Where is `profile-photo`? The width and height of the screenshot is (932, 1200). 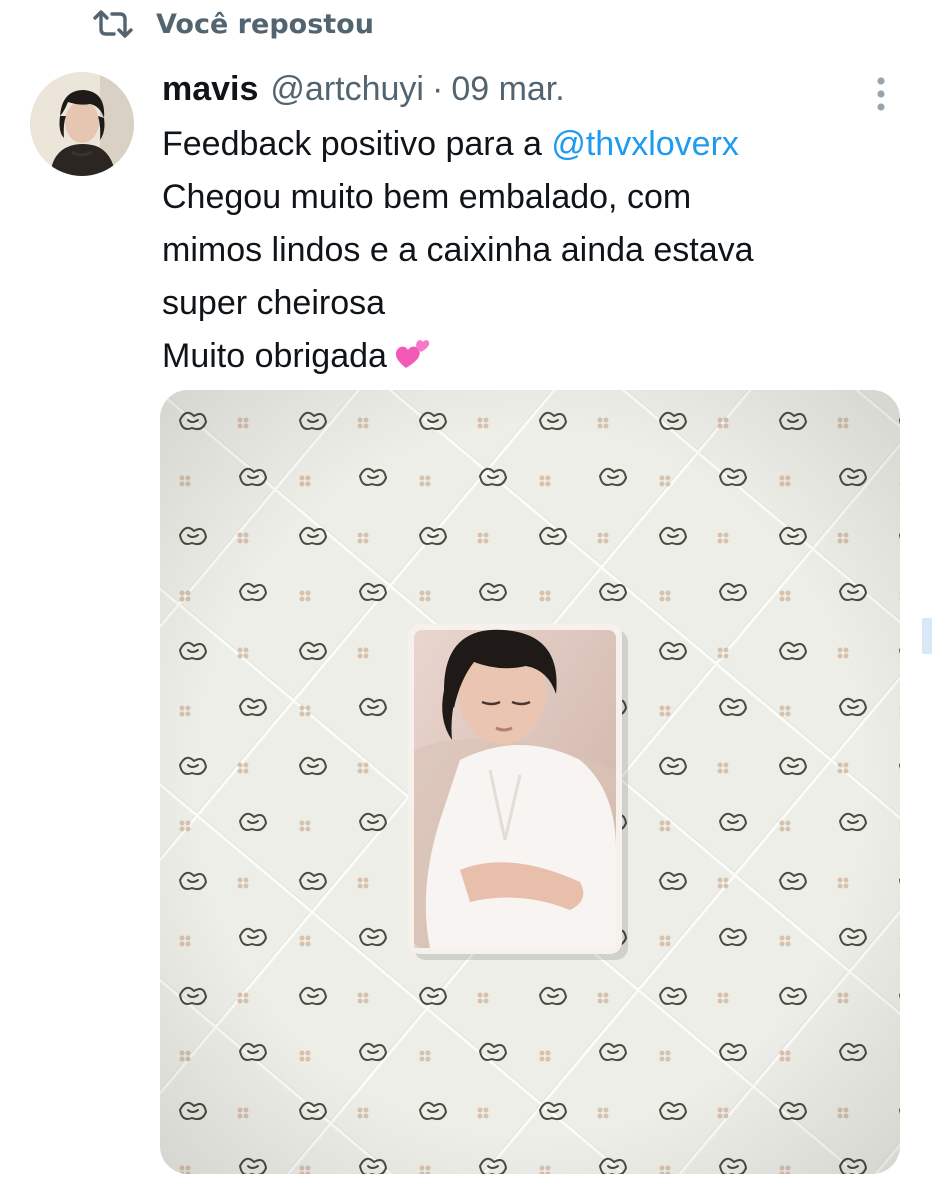 profile-photo is located at coordinates (82, 124).